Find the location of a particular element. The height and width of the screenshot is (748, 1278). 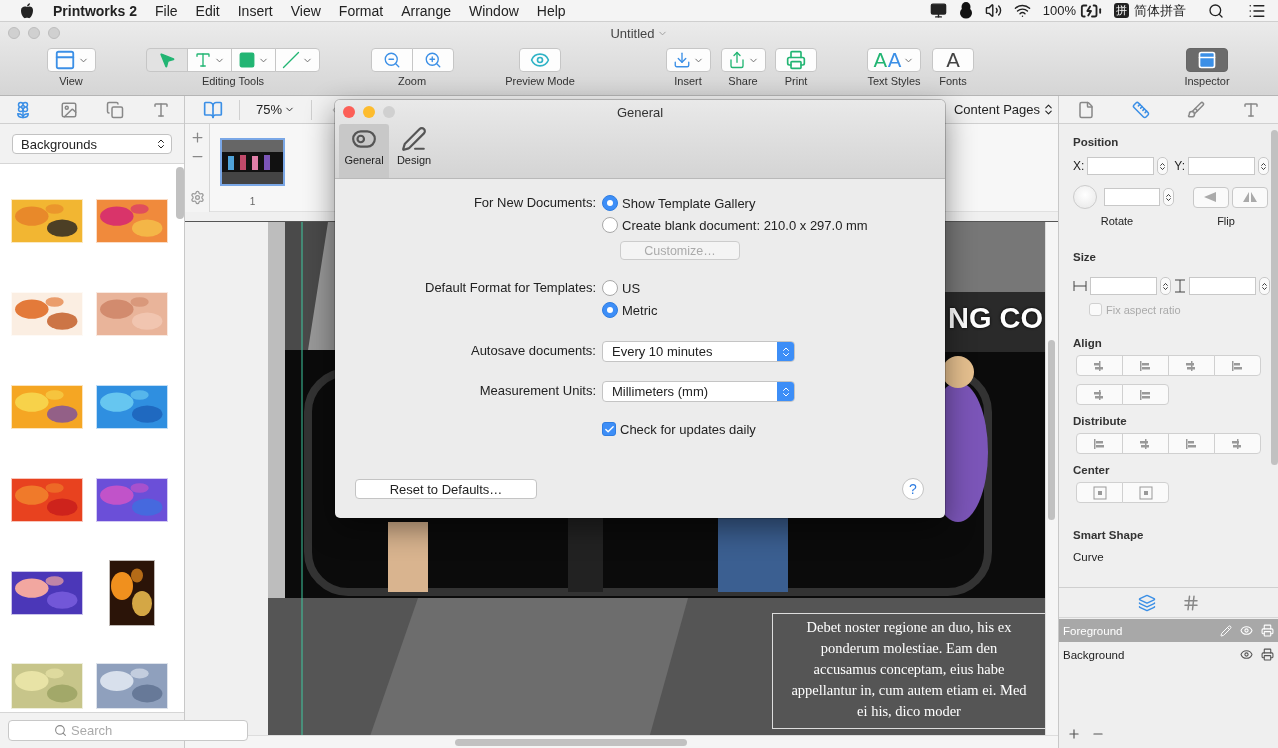

menu-item: View is located at coordinates (305, 10).